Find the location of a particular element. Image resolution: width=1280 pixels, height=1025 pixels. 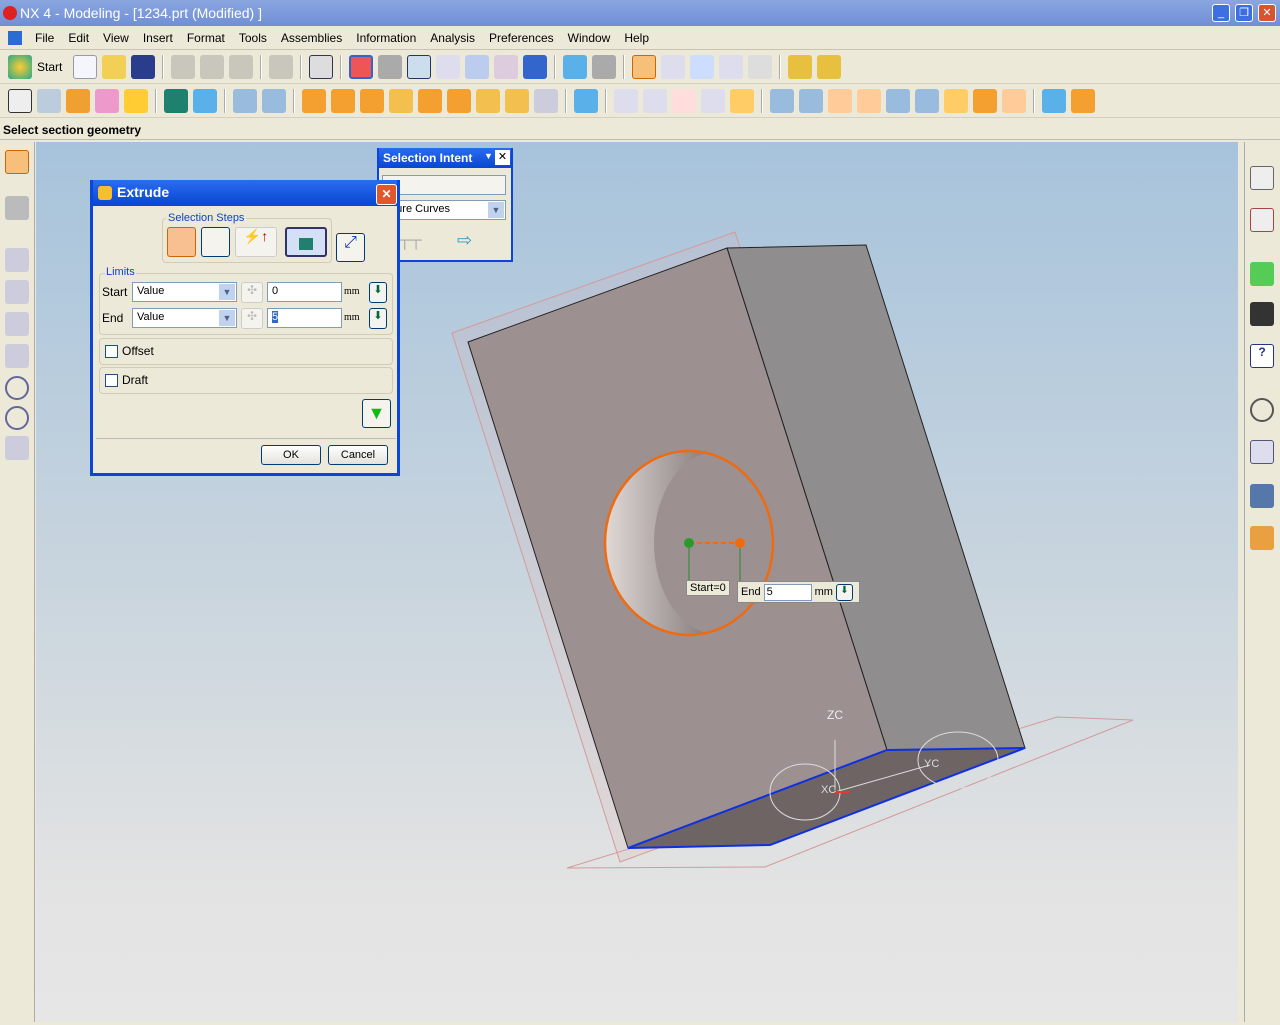

start-value-input: 0 is located at coordinates (304, 292).